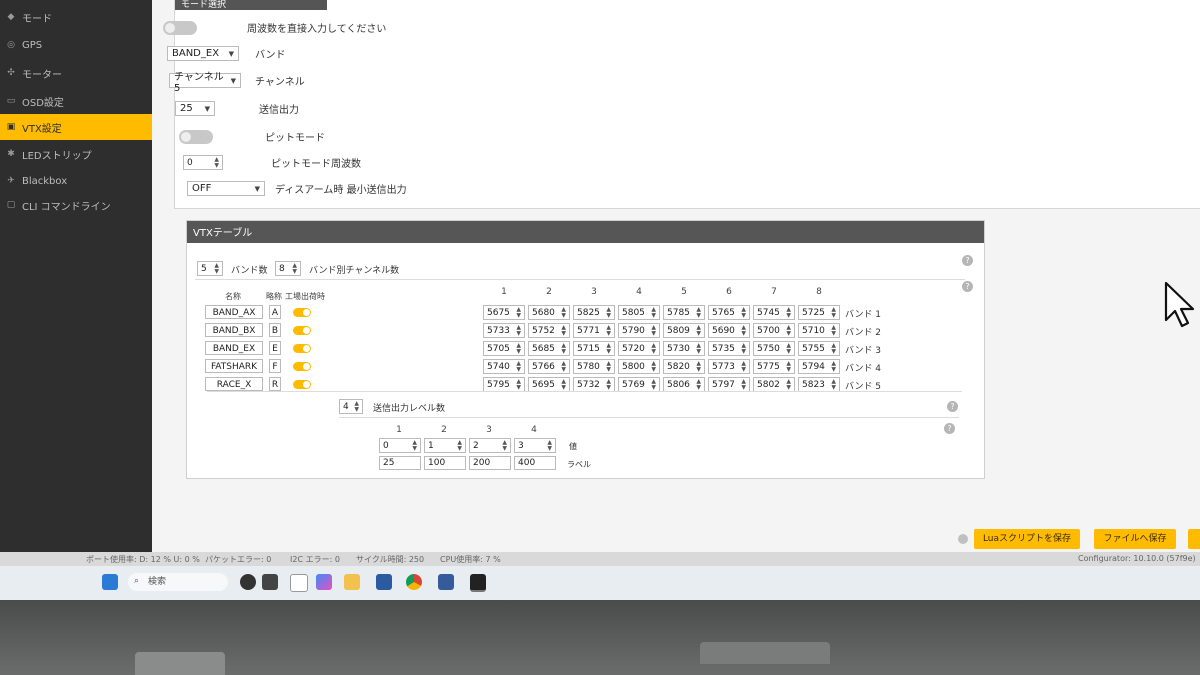 This screenshot has width=1200, height=675. Describe the element at coordinates (549, 384) in the screenshot. I see `frequency-input: 5695 ▲ ▼` at that location.